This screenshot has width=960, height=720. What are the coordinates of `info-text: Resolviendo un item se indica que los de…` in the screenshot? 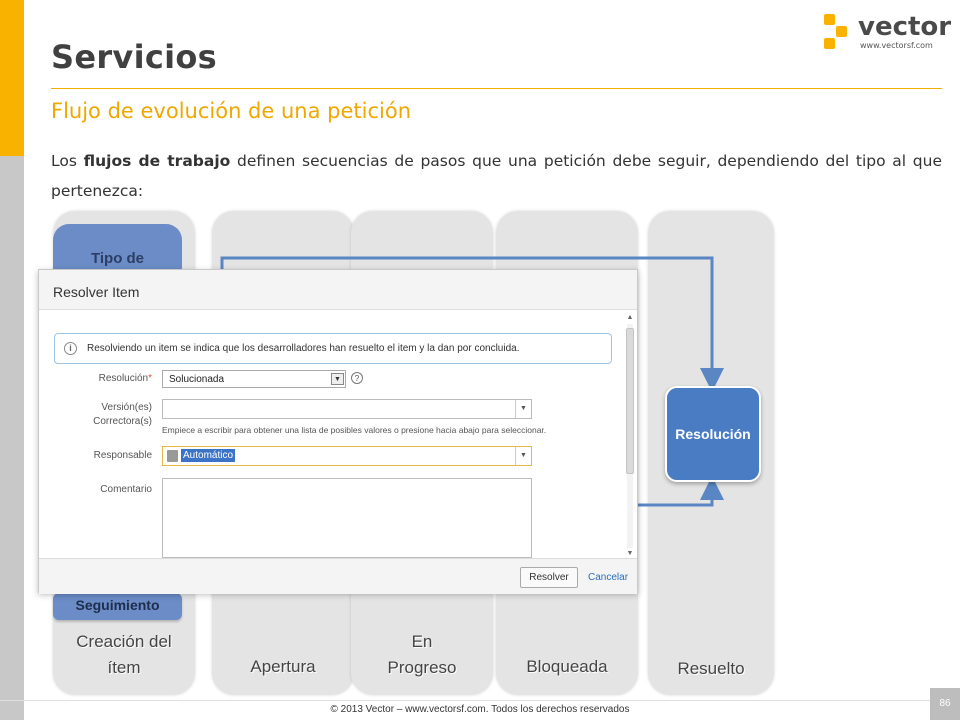 It's located at (303, 348).